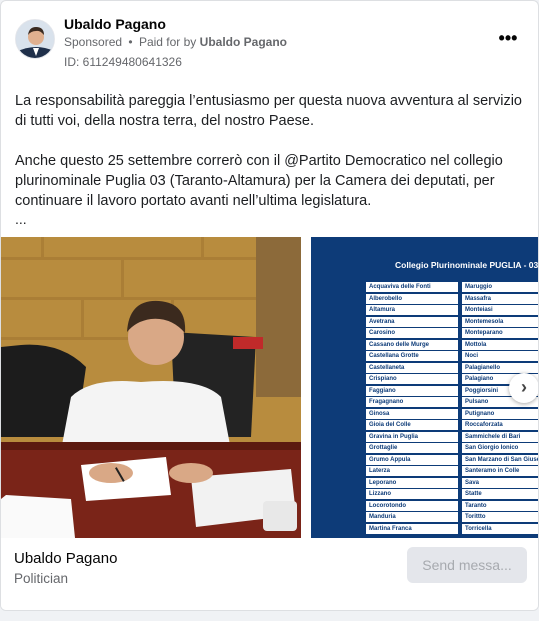 Image resolution: width=539 pixels, height=621 pixels. I want to click on list-item: Palagianello, so click(500, 367).